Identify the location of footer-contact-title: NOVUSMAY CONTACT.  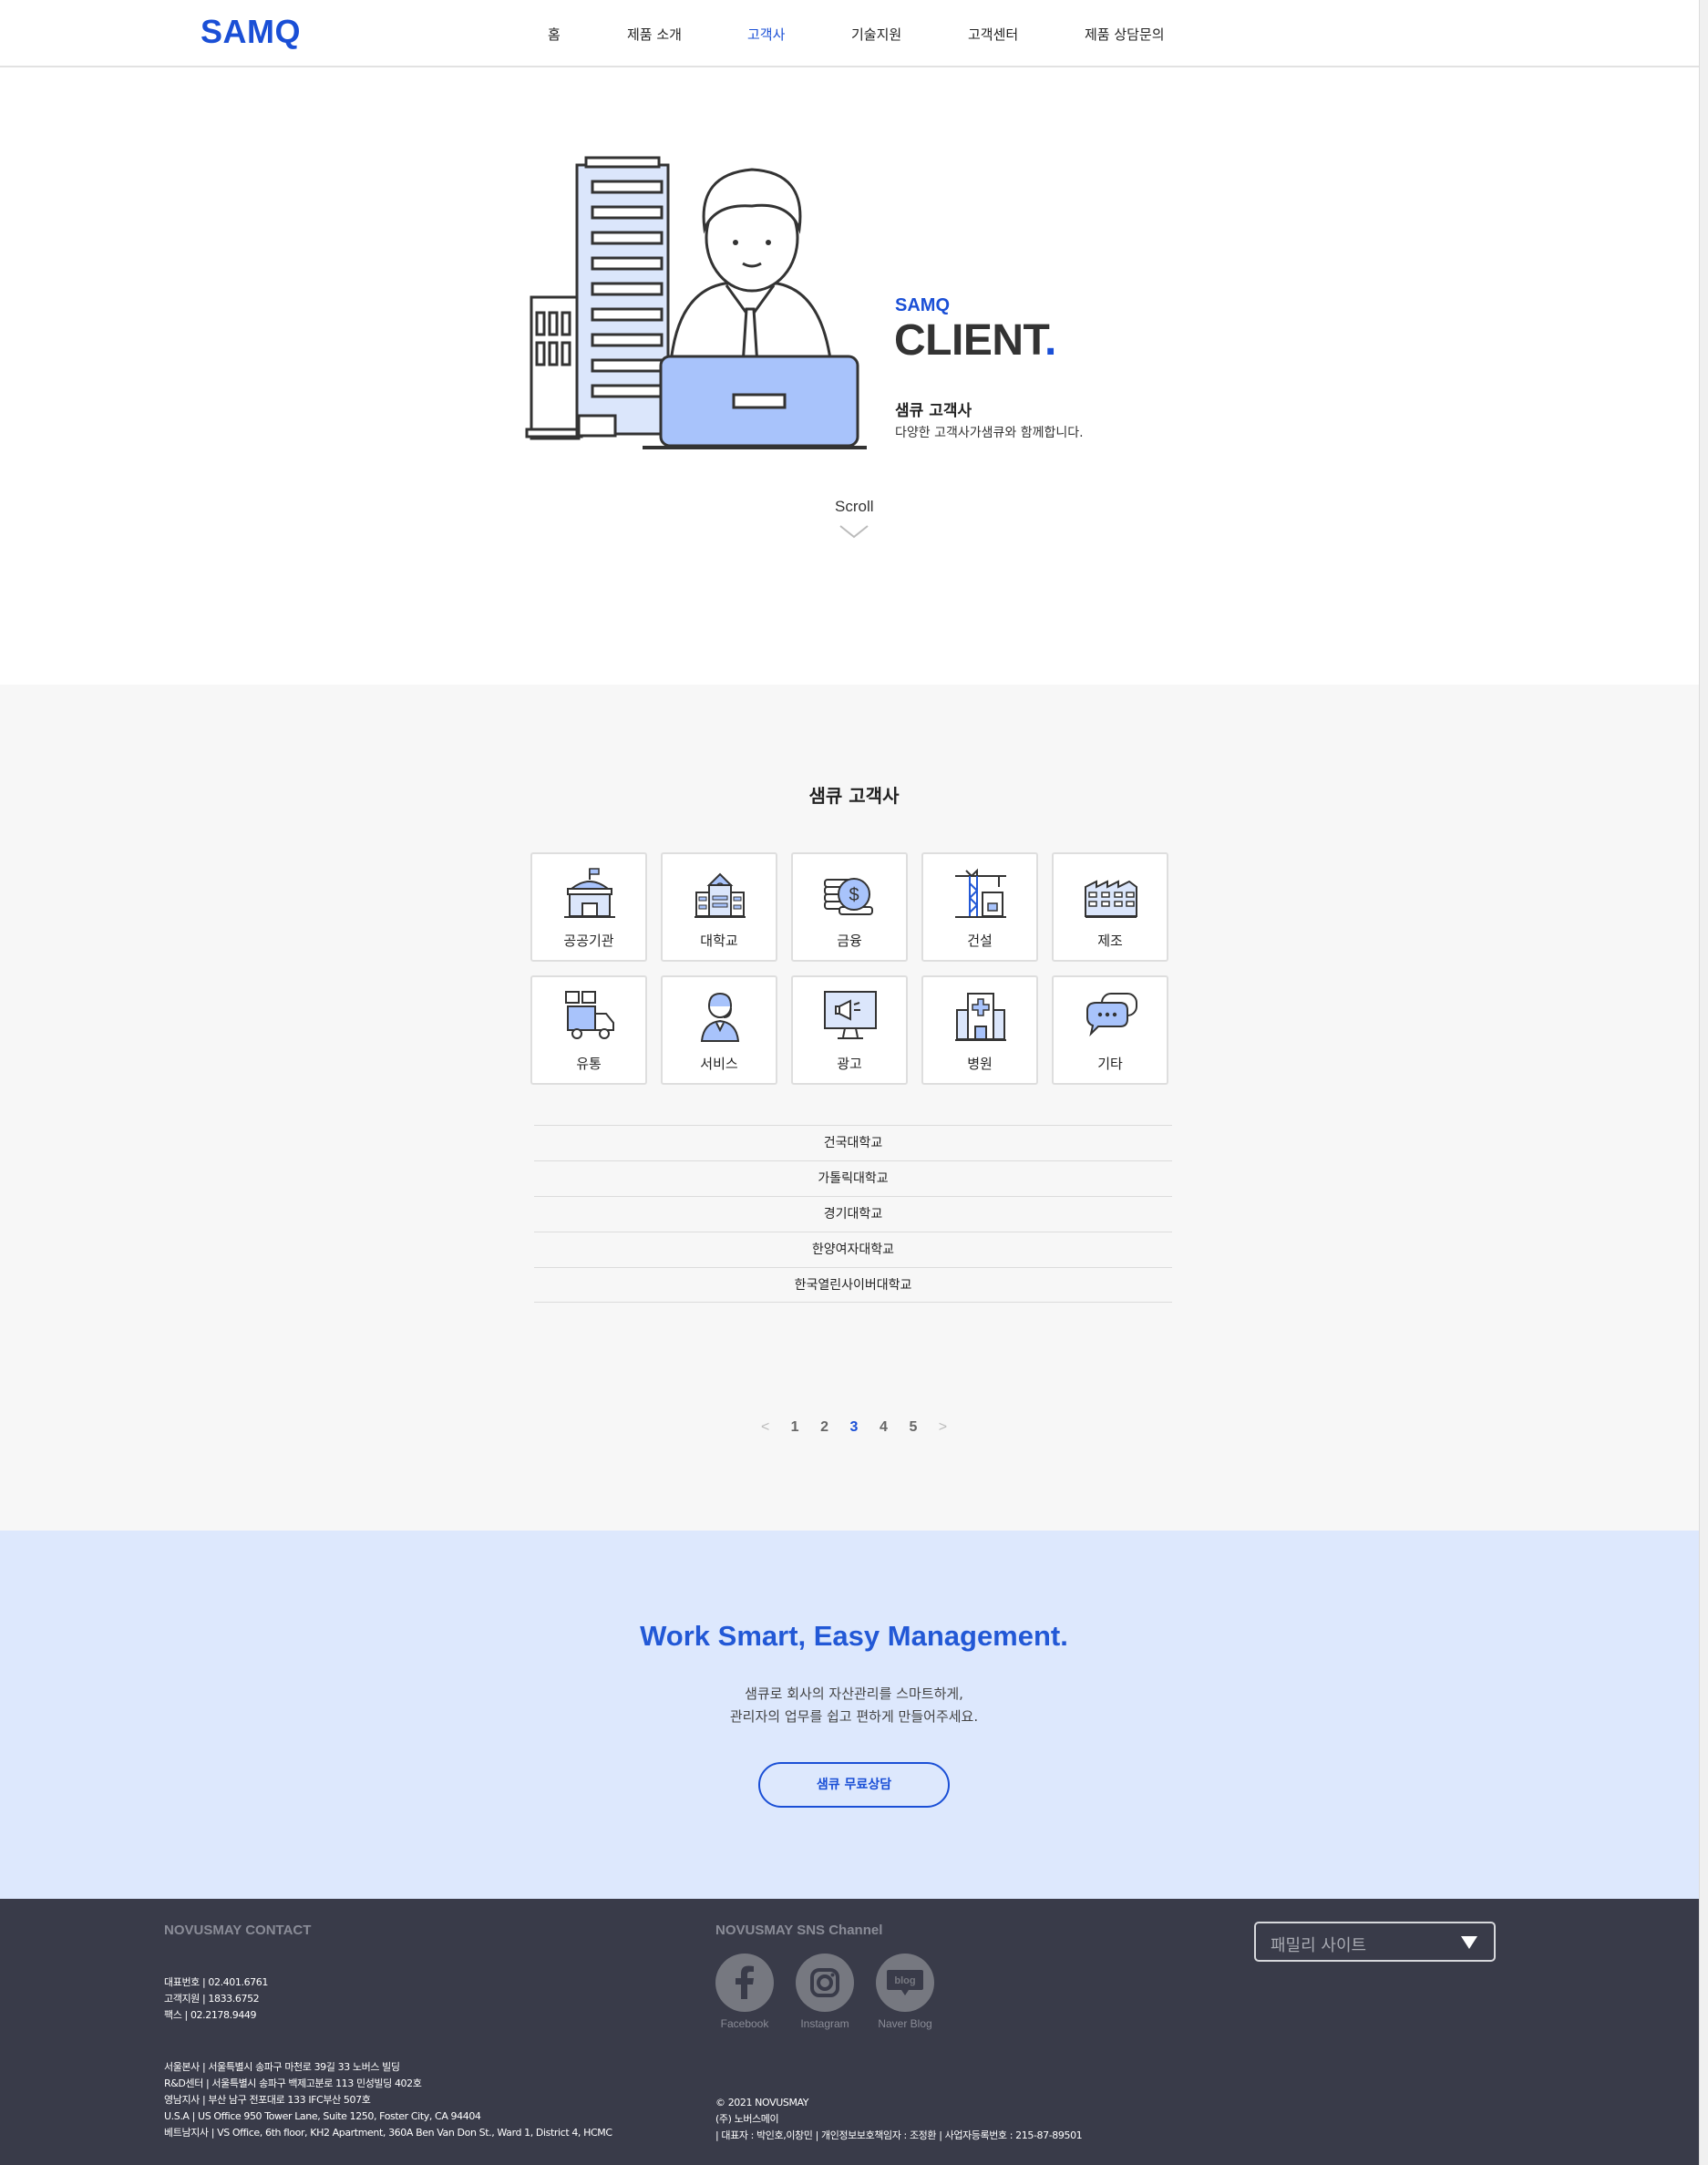
(238, 1930).